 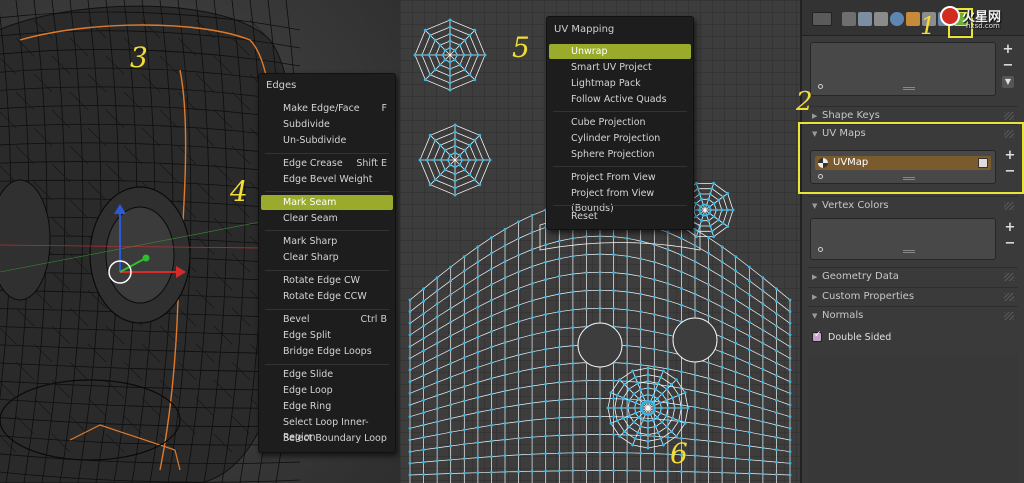 What do you see at coordinates (913, 19) in the screenshot?
I see `object-tab-icon` at bounding box center [913, 19].